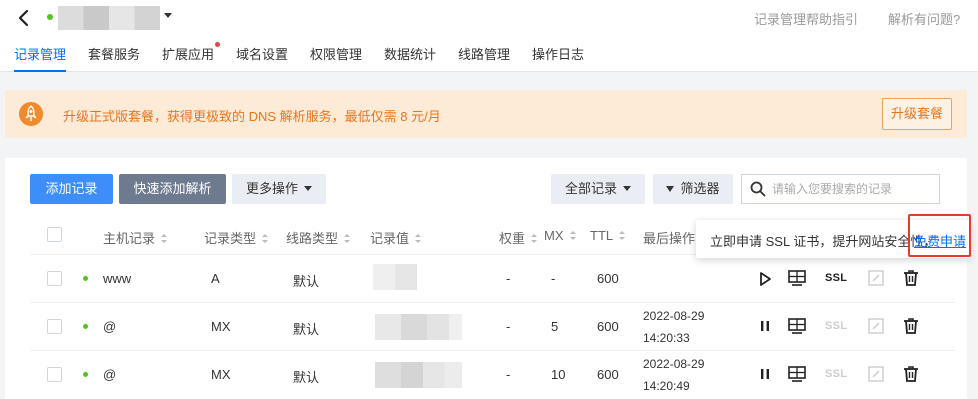  I want to click on column-header-host: 主机记录, so click(135, 237).